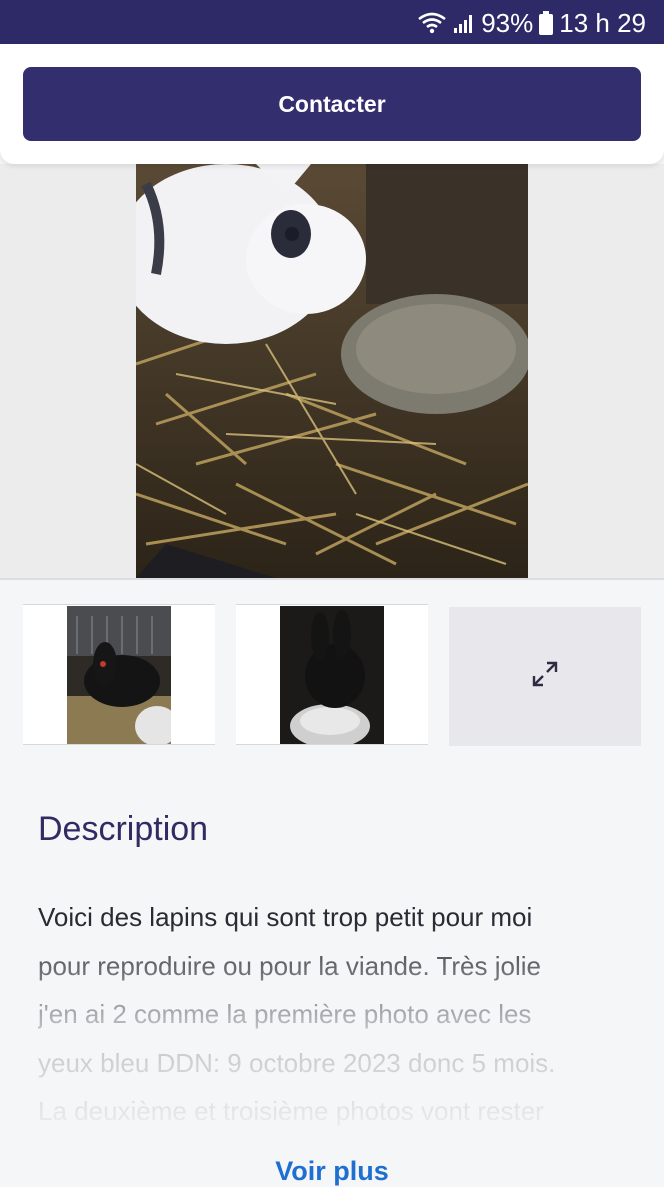 The width and height of the screenshot is (664, 1187). Describe the element at coordinates (332, 1171) in the screenshot. I see `see-more-link: Voir plus` at that location.